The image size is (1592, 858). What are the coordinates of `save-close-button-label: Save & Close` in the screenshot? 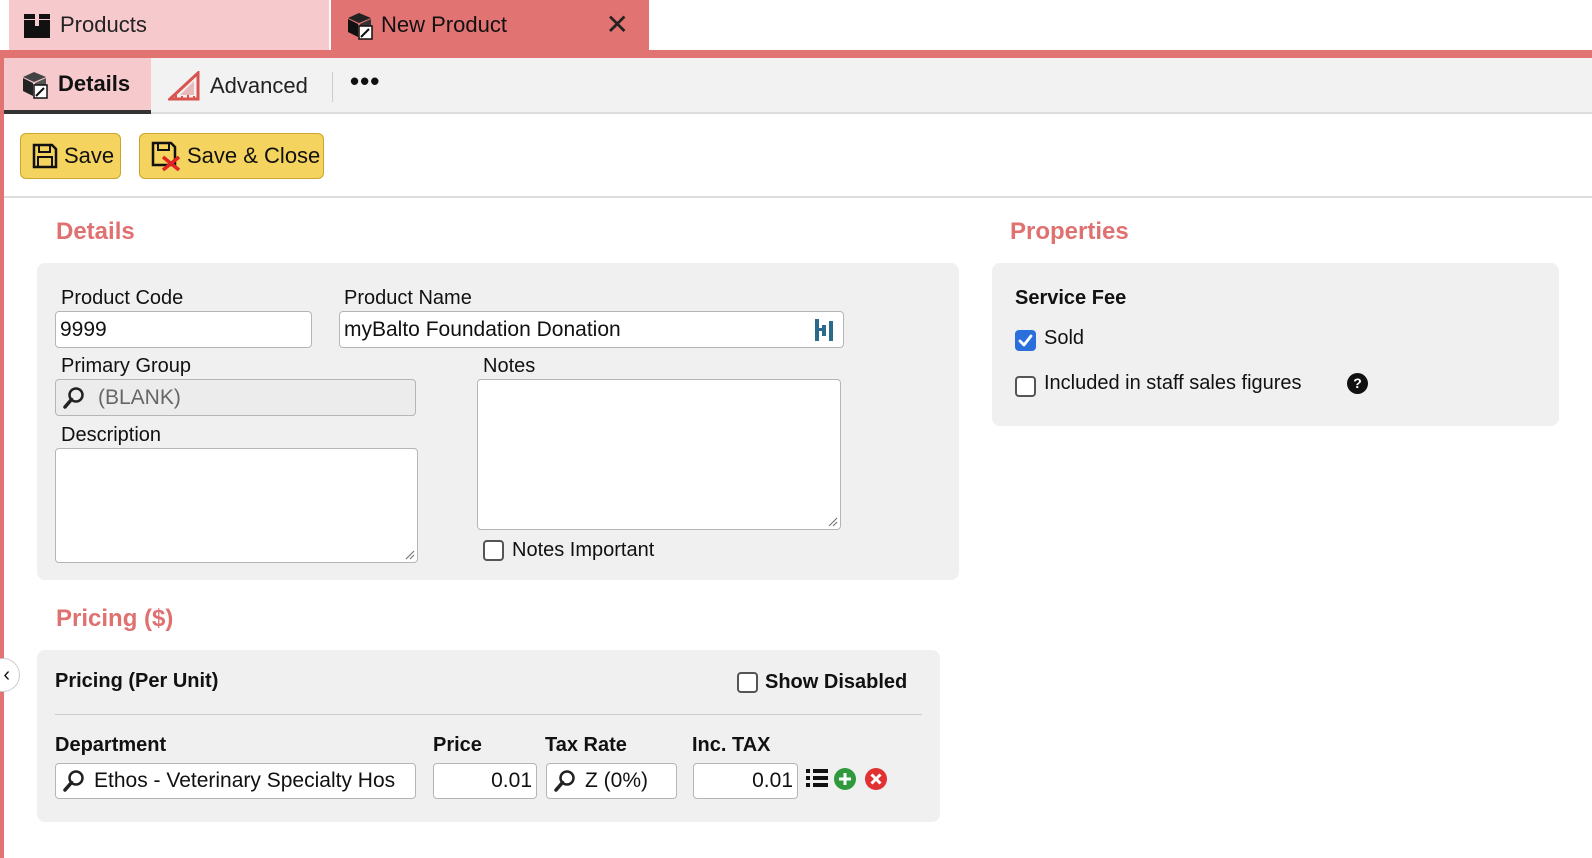 It's located at (254, 155).